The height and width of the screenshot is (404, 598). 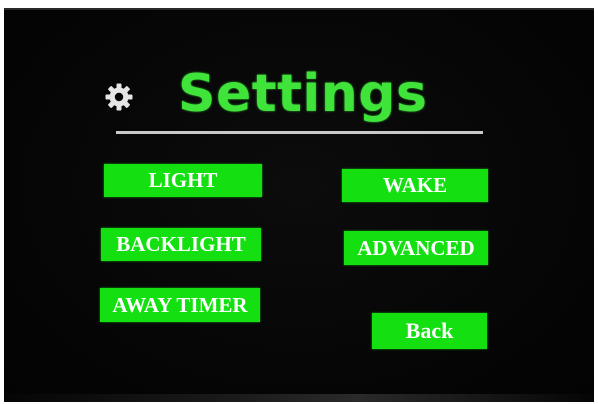 What do you see at coordinates (429, 331) in the screenshot?
I see `back-button: Back` at bounding box center [429, 331].